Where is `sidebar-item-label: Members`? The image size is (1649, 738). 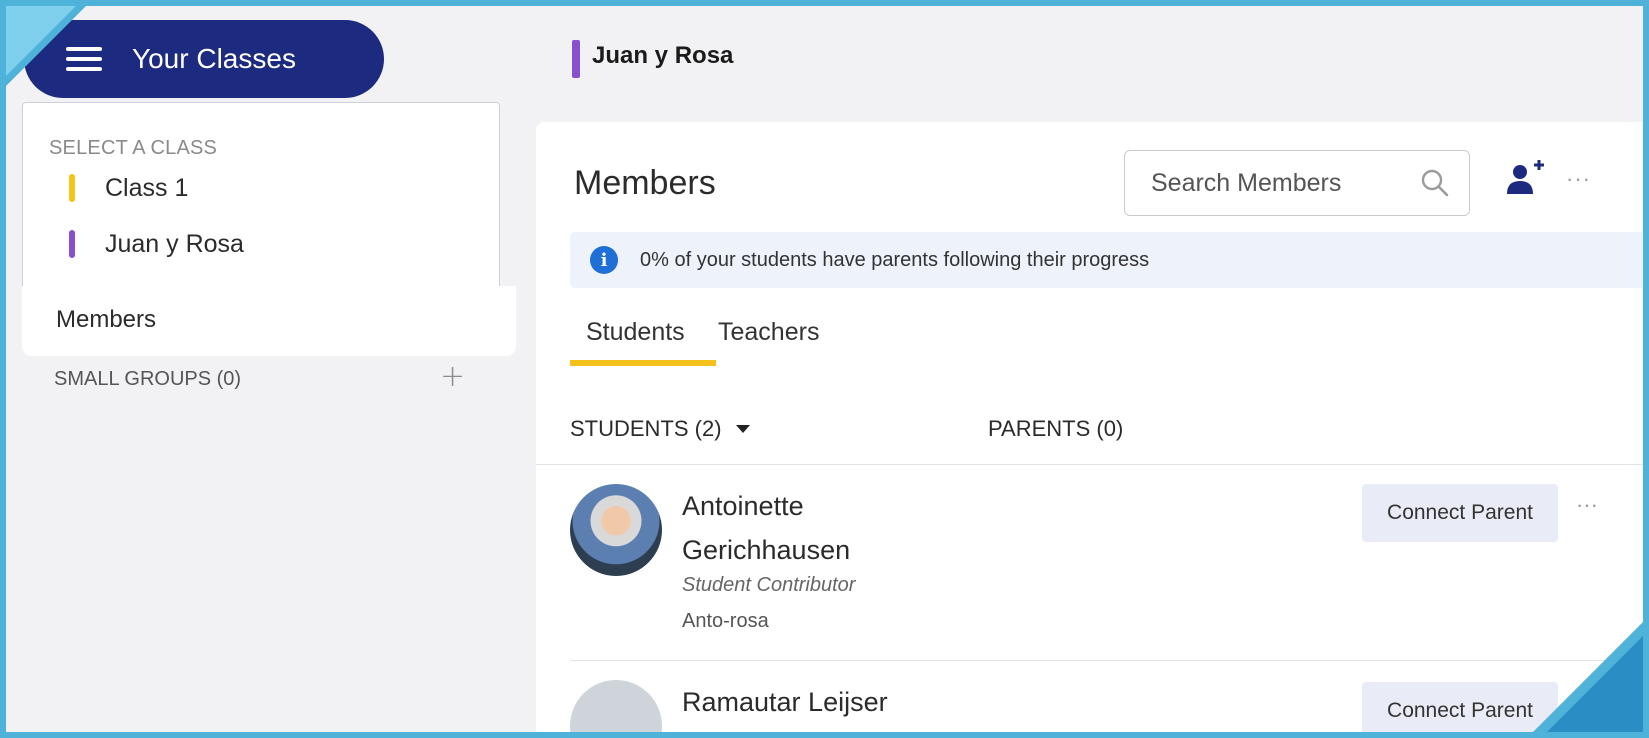
sidebar-item-label: Members is located at coordinates (106, 319).